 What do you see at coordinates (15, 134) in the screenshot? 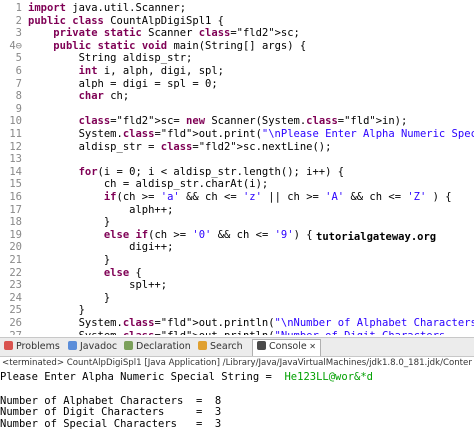
I see `line-number: 11` at bounding box center [15, 134].